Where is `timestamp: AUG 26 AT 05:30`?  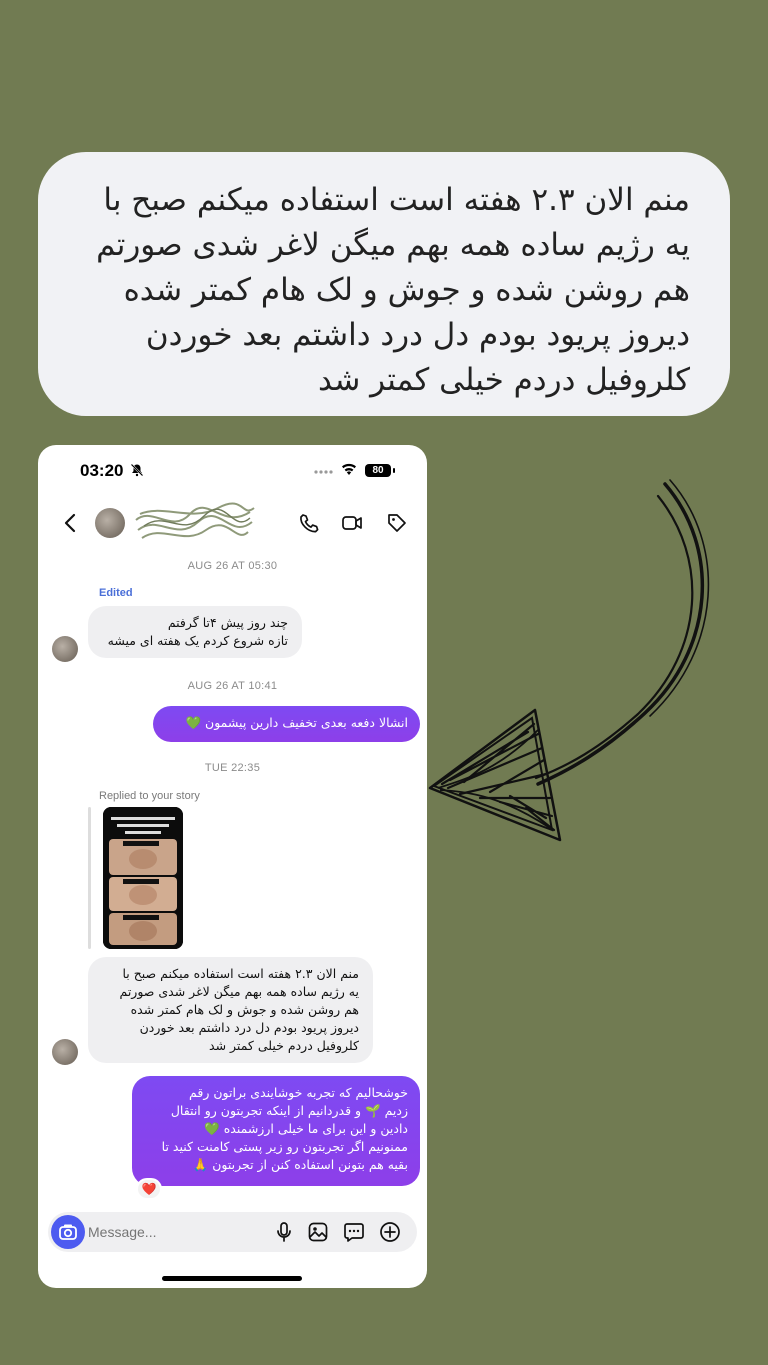
timestamp: AUG 26 AT 05:30 is located at coordinates (232, 566).